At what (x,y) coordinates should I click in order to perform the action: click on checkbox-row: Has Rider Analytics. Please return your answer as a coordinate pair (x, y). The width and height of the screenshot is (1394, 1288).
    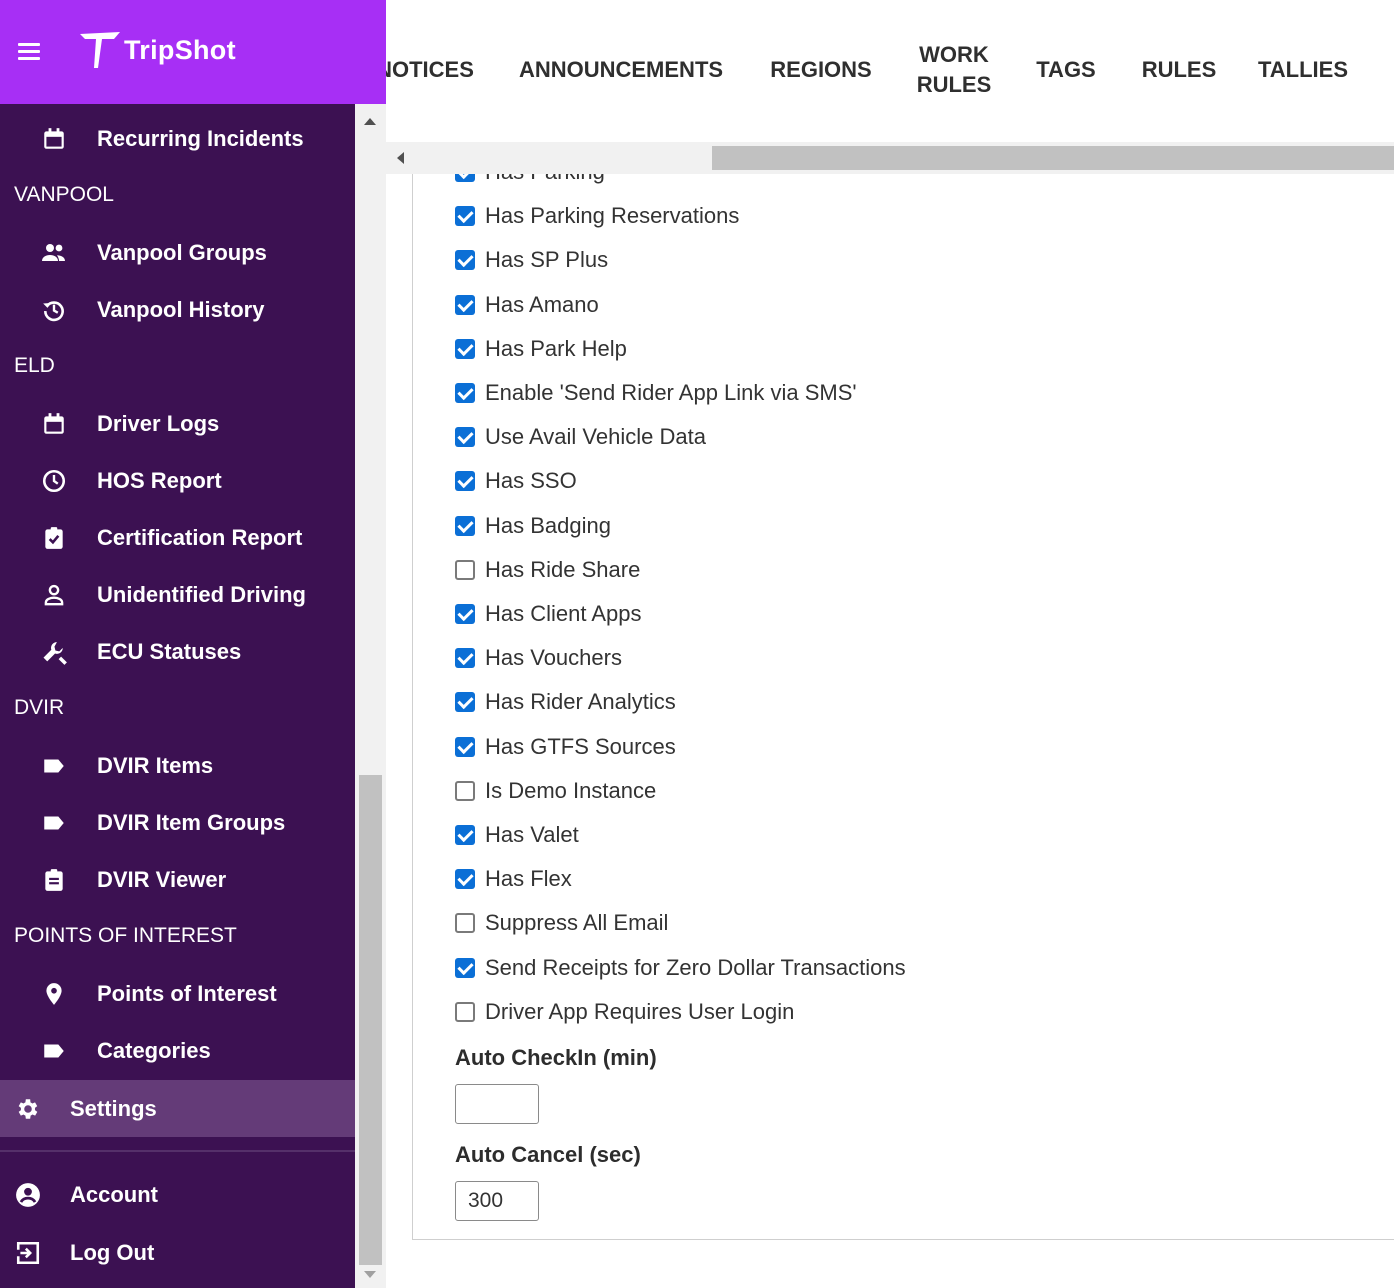
    Looking at the image, I should click on (565, 702).